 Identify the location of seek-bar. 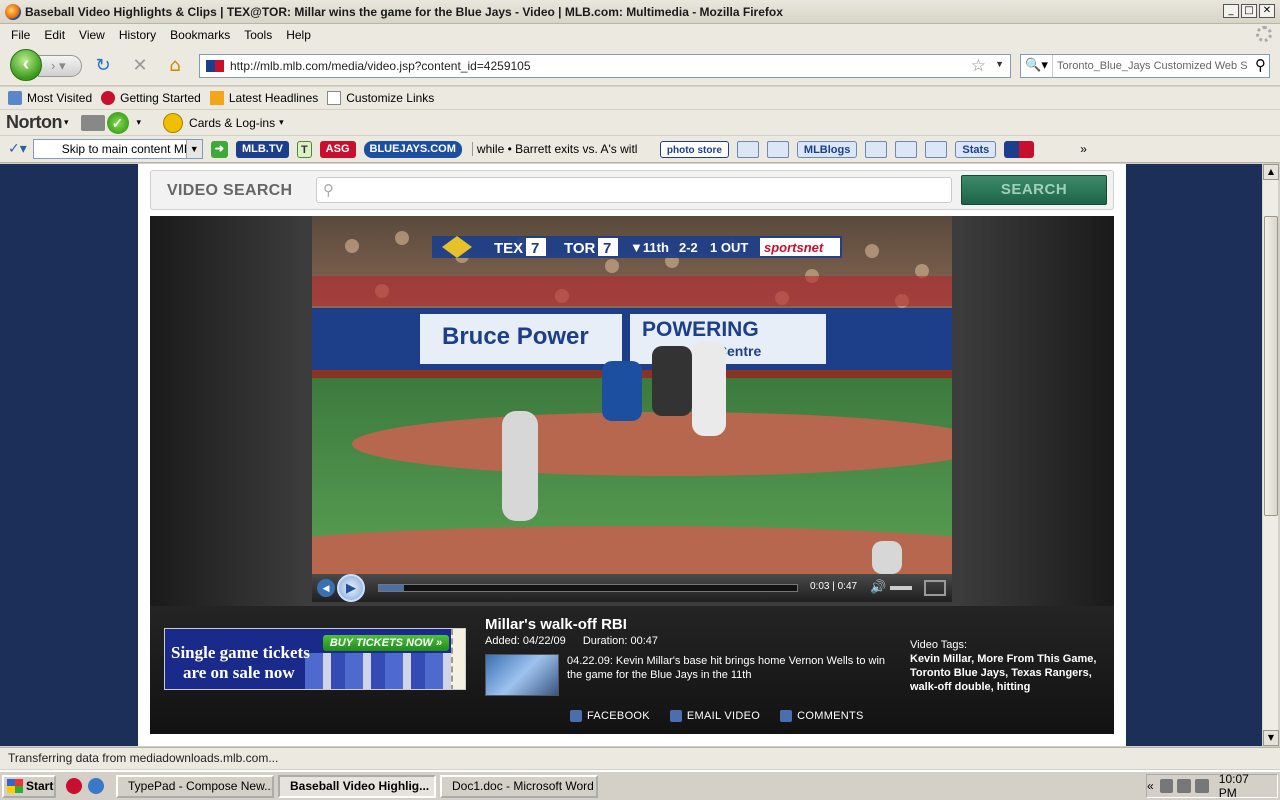
(588, 588).